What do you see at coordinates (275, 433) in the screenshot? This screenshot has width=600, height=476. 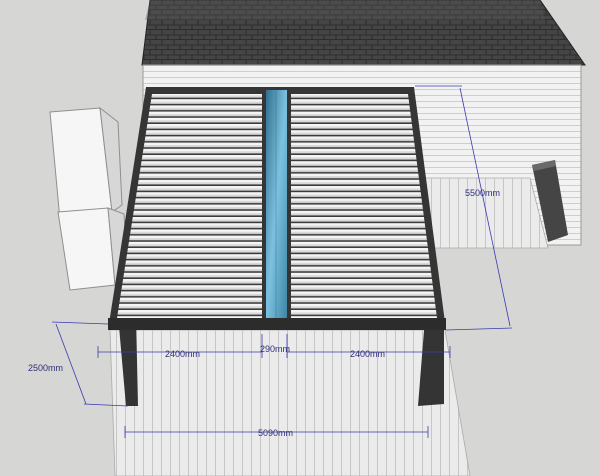 I see `overall-width-label: 5090mm` at bounding box center [275, 433].